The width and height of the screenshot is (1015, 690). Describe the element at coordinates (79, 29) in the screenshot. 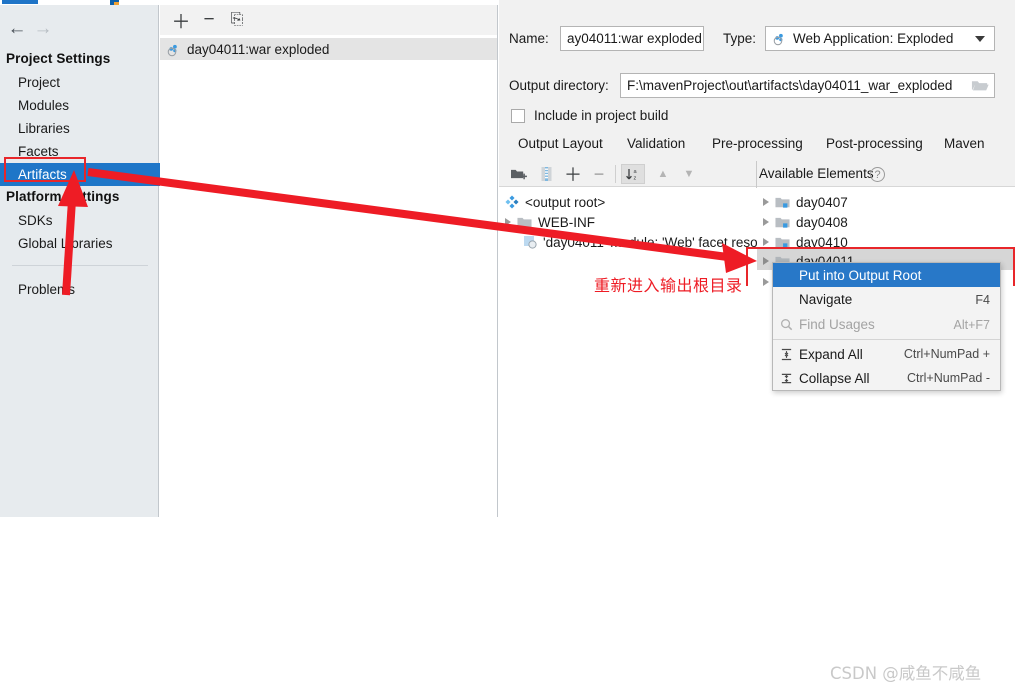

I see `sidebar-nav-arrows: ← →` at that location.